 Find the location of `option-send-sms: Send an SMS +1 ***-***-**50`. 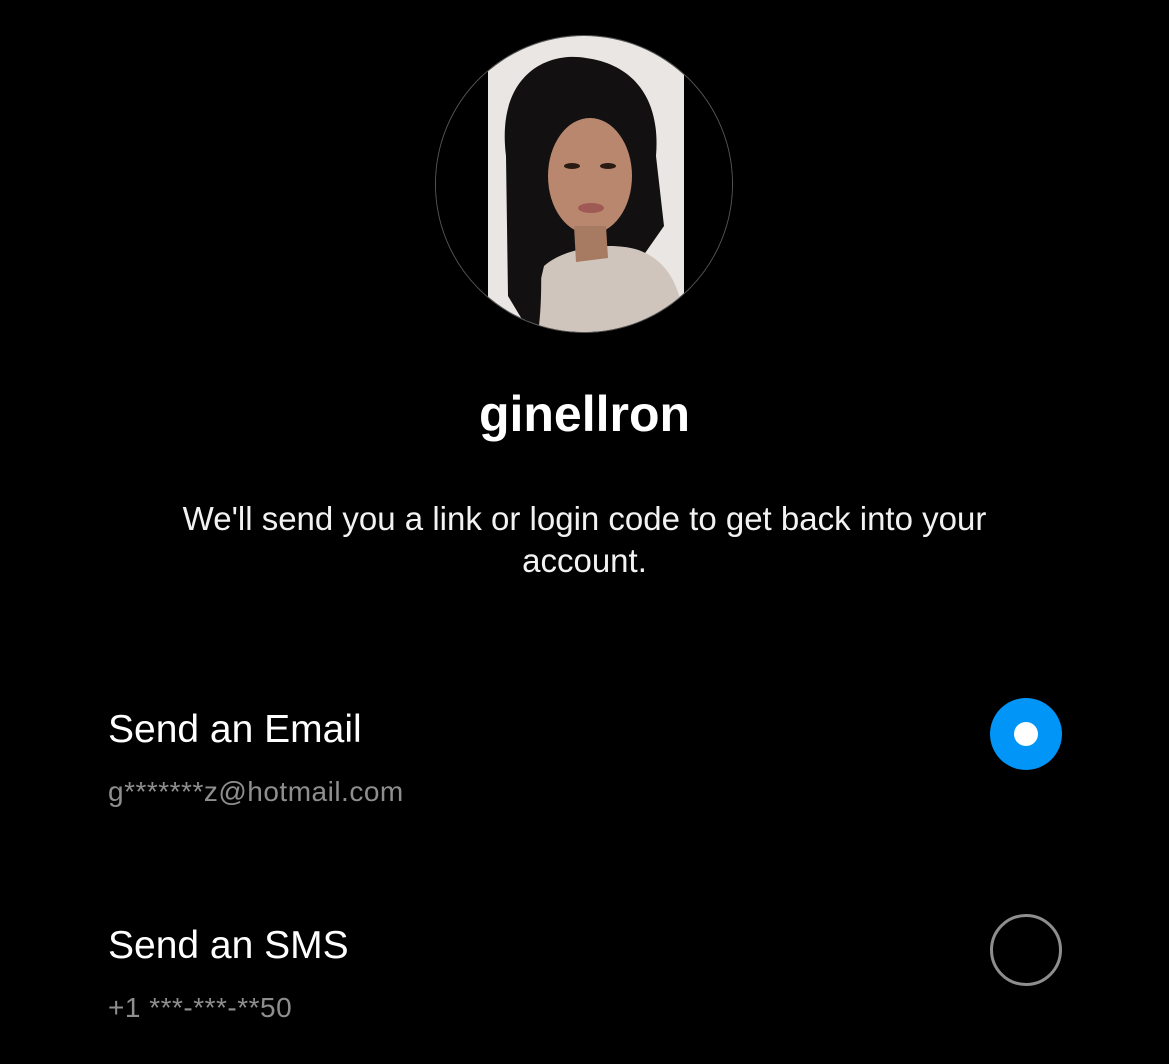

option-send-sms: Send an SMS +1 ***-***-**50 is located at coordinates (584, 981).